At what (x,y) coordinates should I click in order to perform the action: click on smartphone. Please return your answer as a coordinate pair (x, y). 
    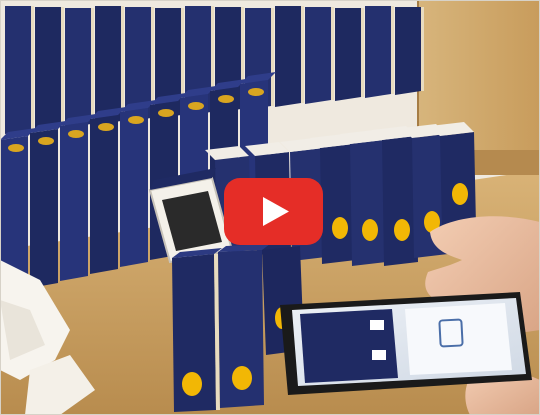
    Looking at the image, I should click on (406, 343).